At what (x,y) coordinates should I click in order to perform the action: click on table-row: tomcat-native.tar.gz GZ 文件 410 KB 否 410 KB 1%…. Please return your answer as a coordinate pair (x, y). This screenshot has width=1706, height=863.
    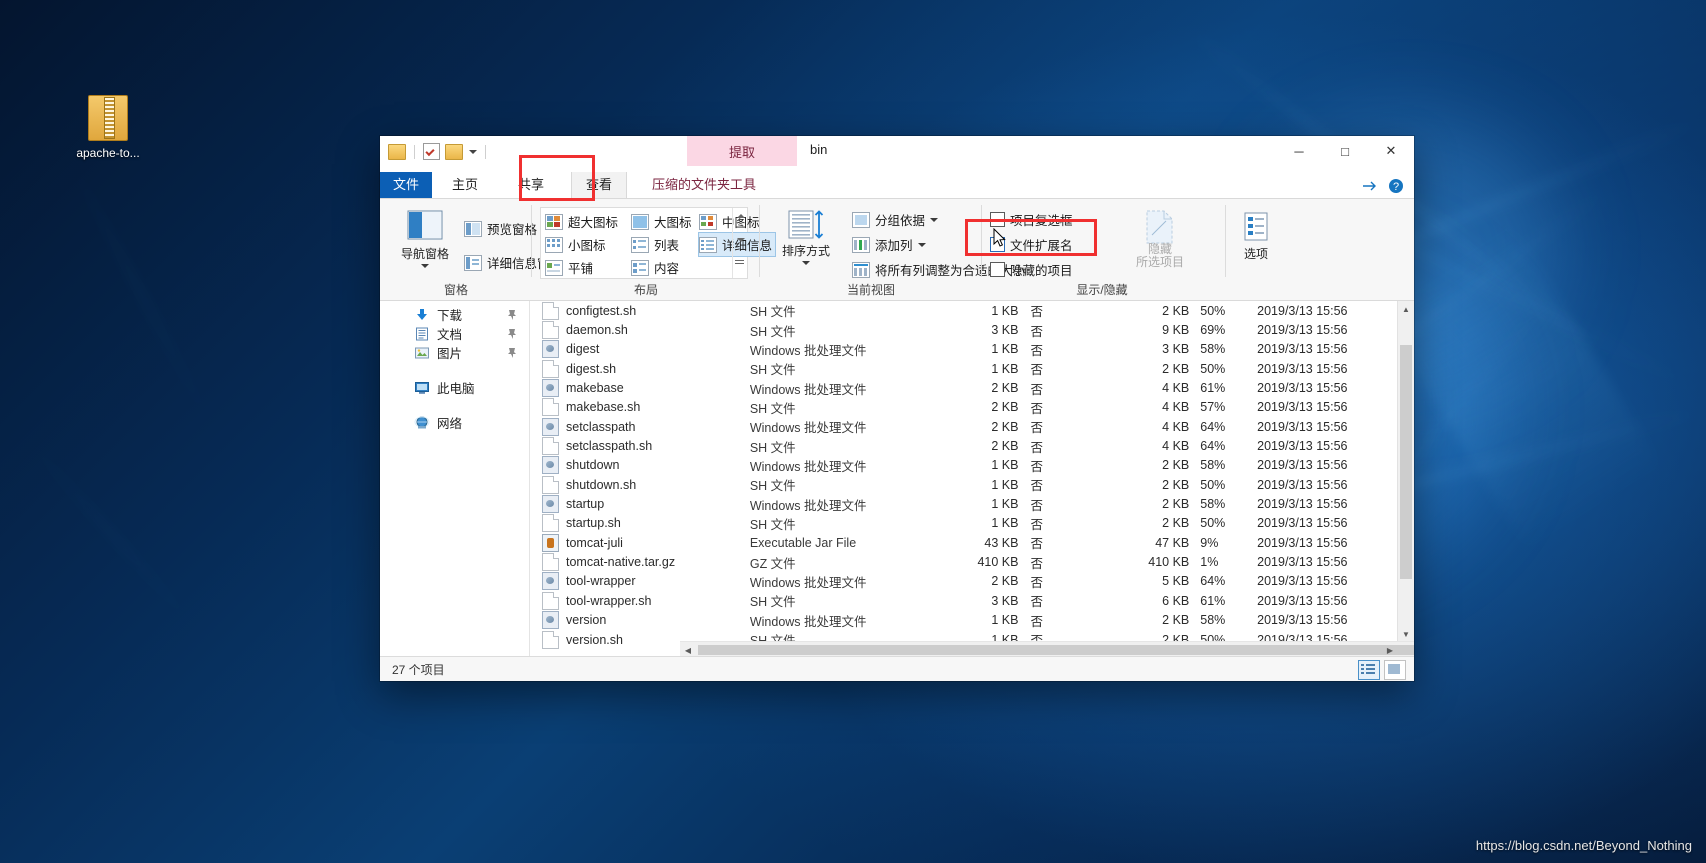
    Looking at the image, I should click on (972, 562).